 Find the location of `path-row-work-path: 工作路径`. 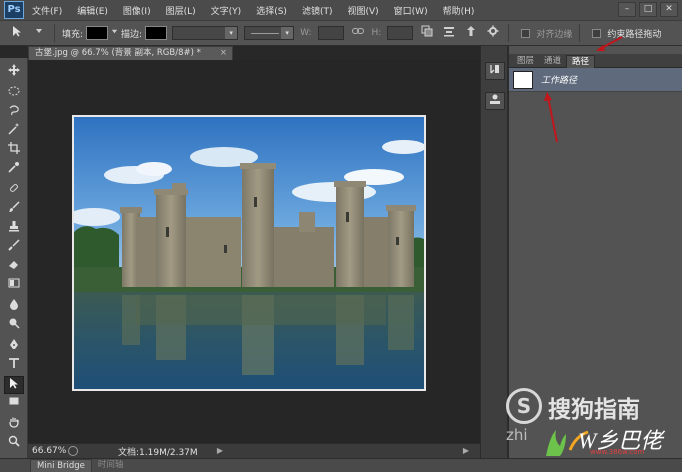

path-row-work-path: 工作路径 is located at coordinates (595, 80).